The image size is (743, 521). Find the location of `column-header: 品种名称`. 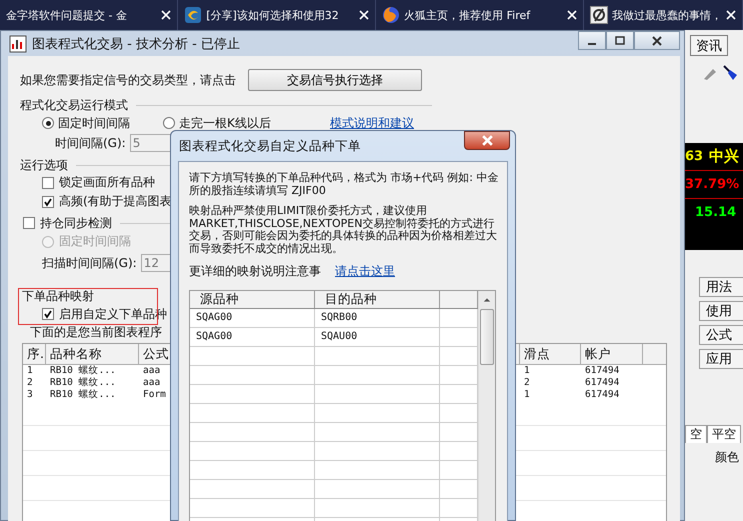

column-header: 品种名称 is located at coordinates (92, 354).